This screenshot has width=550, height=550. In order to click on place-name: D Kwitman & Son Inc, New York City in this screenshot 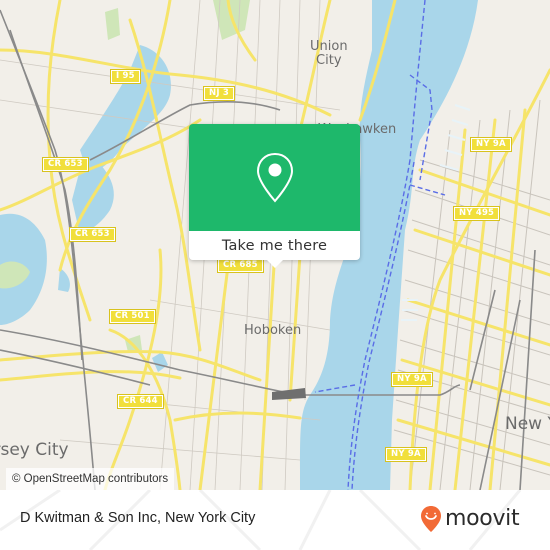, I will do `click(138, 518)`.